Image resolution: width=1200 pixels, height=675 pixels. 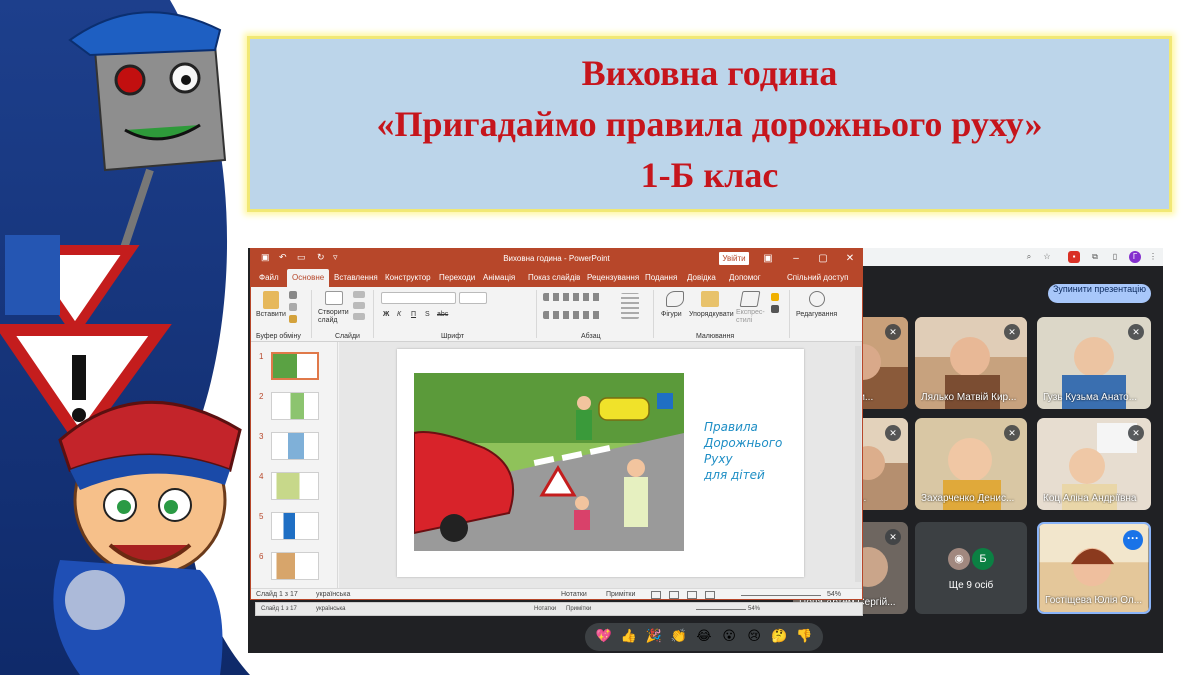 What do you see at coordinates (554, 278) in the screenshot?
I see `tab-slideshow: Показ слайдів` at bounding box center [554, 278].